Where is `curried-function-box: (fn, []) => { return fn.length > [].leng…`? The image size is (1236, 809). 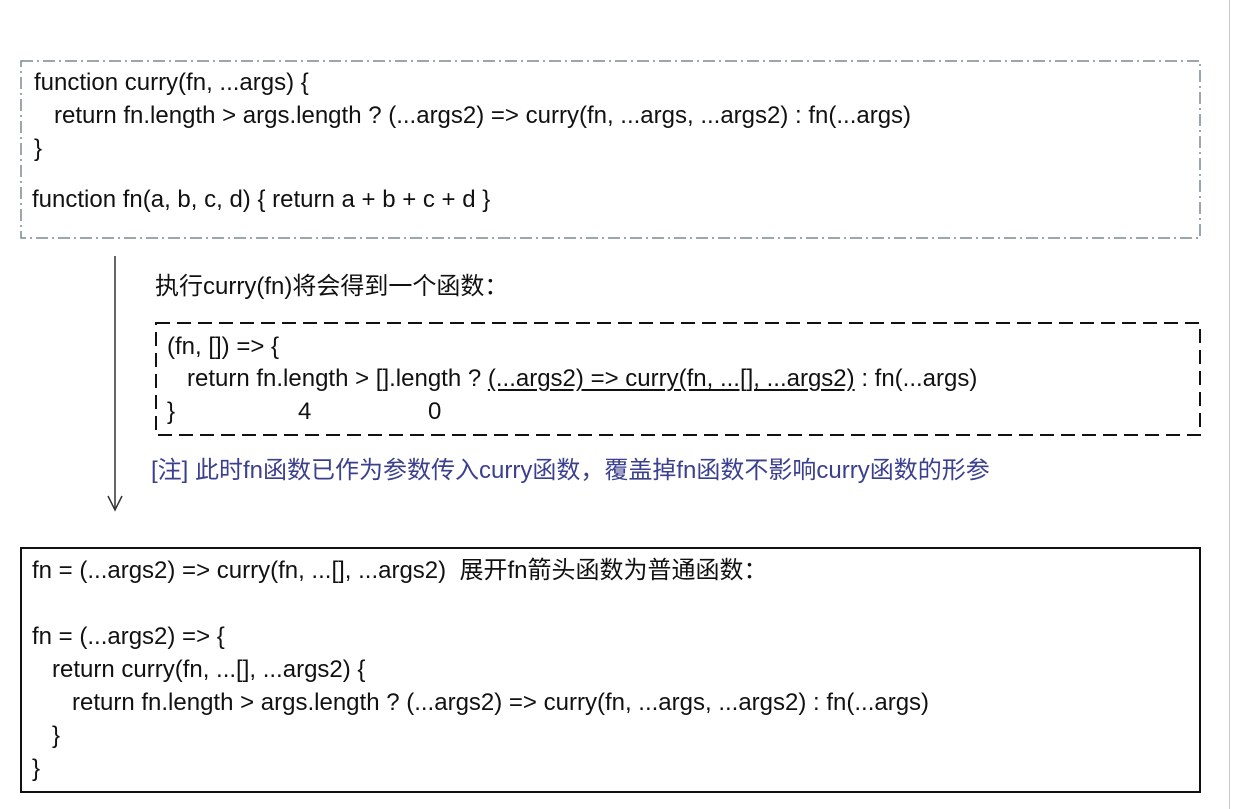
curried-function-box: (fn, []) => { return fn.length > [].leng… is located at coordinates (678, 379).